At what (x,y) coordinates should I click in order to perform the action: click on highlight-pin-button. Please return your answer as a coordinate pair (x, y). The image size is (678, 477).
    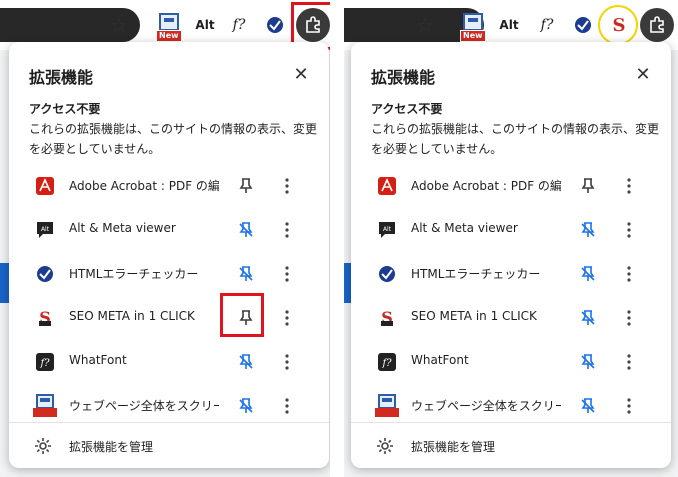
    Looking at the image, I should click on (242, 315).